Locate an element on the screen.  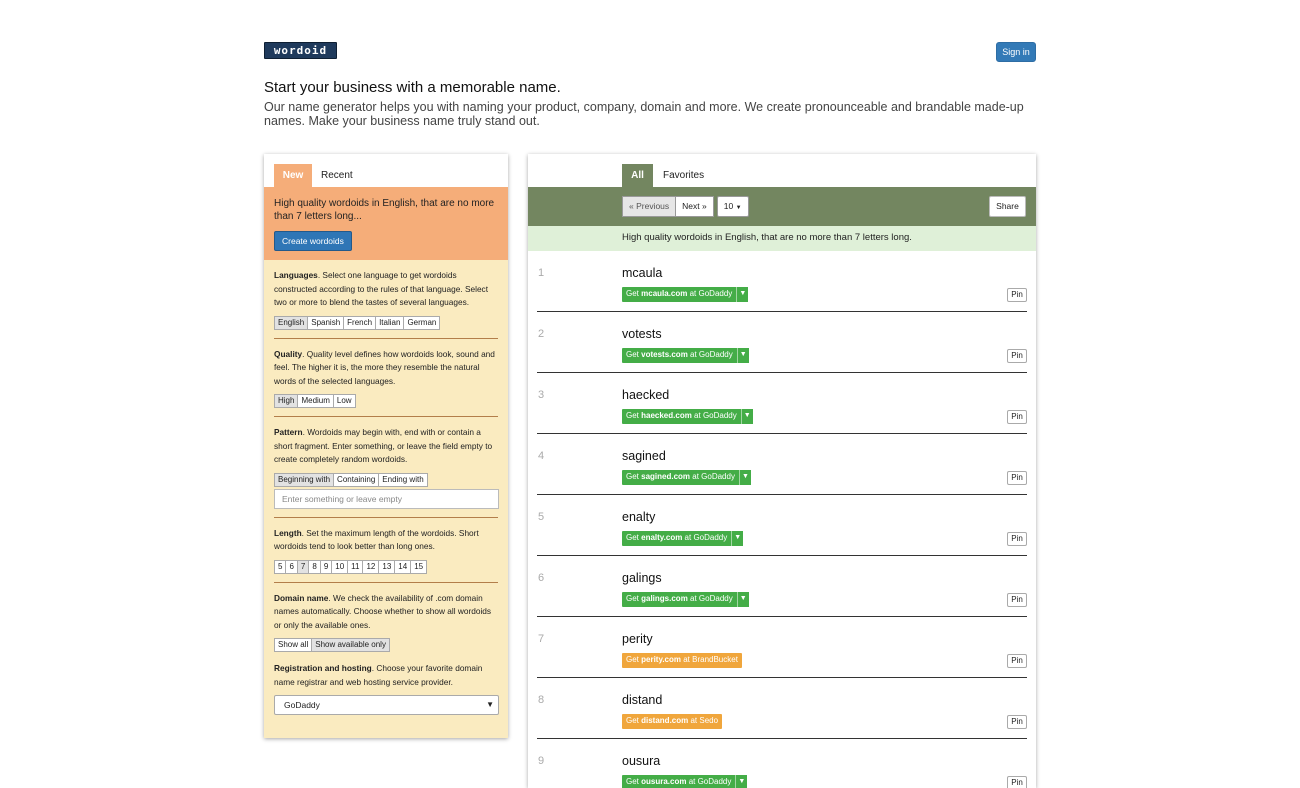
domain-link: Get enalty.com at GoDaddy is located at coordinates (677, 538).